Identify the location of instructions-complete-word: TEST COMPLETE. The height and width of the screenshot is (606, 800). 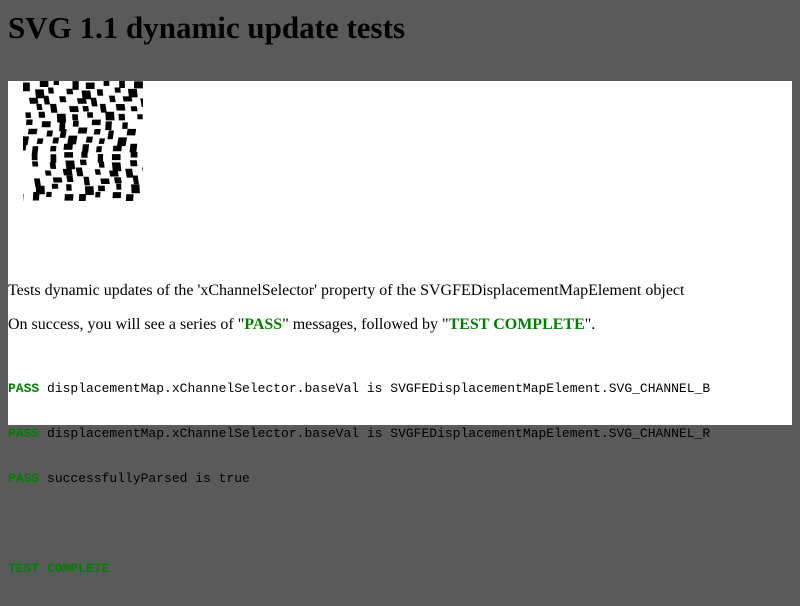
(516, 324).